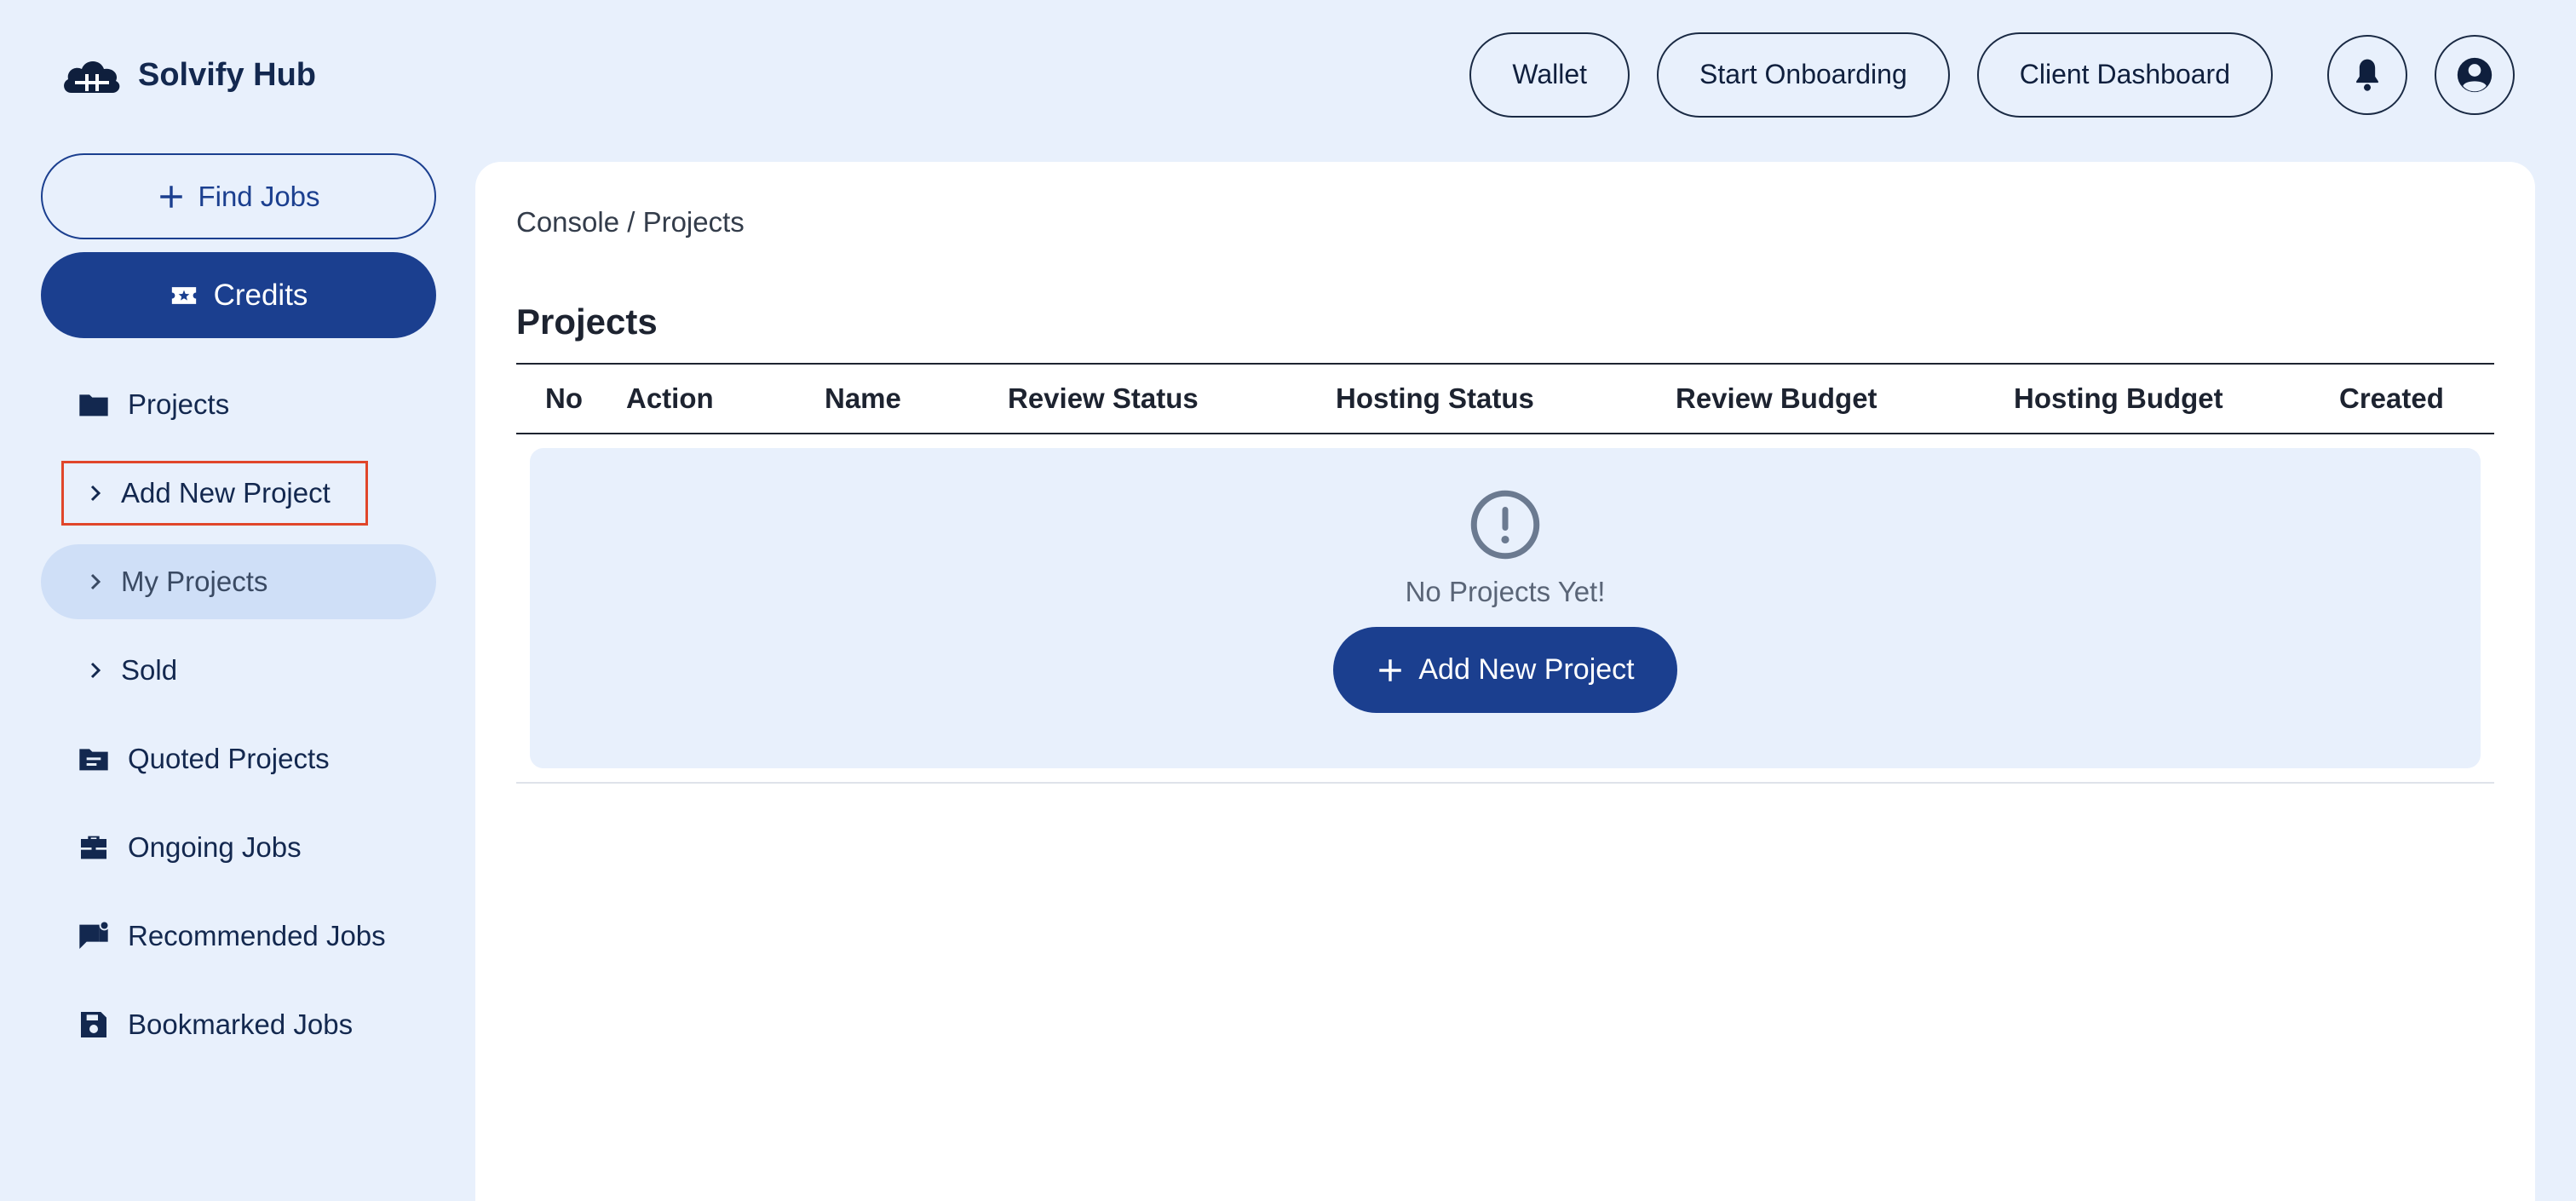 This screenshot has width=2576, height=1201. What do you see at coordinates (94, 405) in the screenshot?
I see `folder-icon` at bounding box center [94, 405].